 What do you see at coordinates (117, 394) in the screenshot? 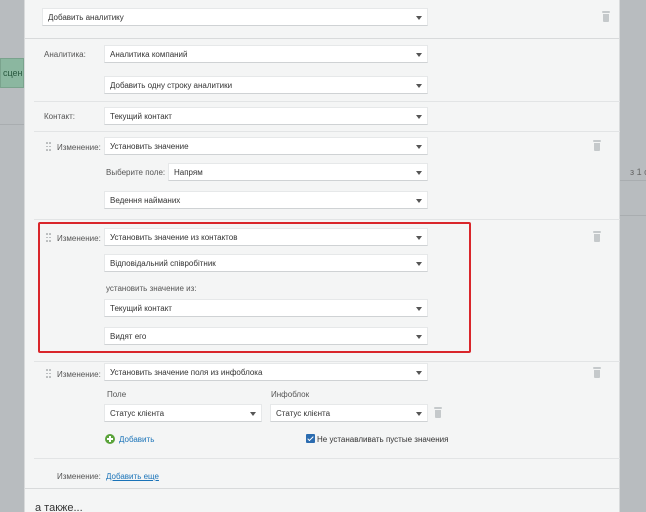
I see `column-field-label: Поле` at bounding box center [117, 394].